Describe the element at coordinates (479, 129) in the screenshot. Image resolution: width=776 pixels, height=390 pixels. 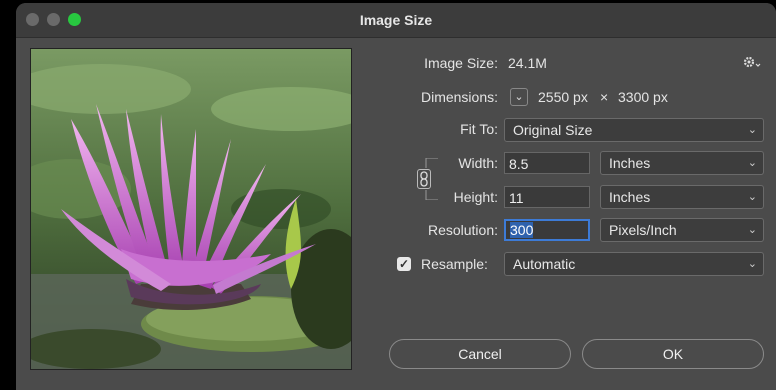
I see `fit-to-label: Fit To:` at that location.